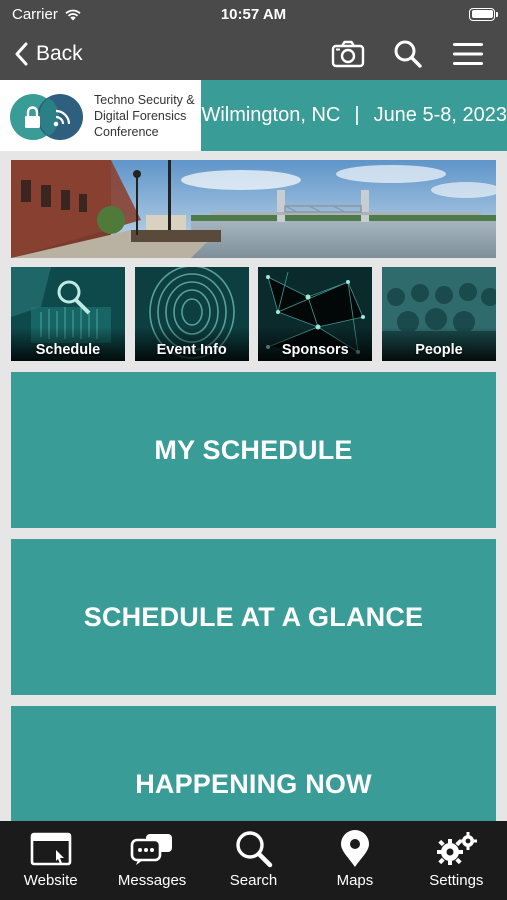 Image resolution: width=507 pixels, height=900 pixels. Describe the element at coordinates (355, 849) in the screenshot. I see `map-pin-icon` at that location.